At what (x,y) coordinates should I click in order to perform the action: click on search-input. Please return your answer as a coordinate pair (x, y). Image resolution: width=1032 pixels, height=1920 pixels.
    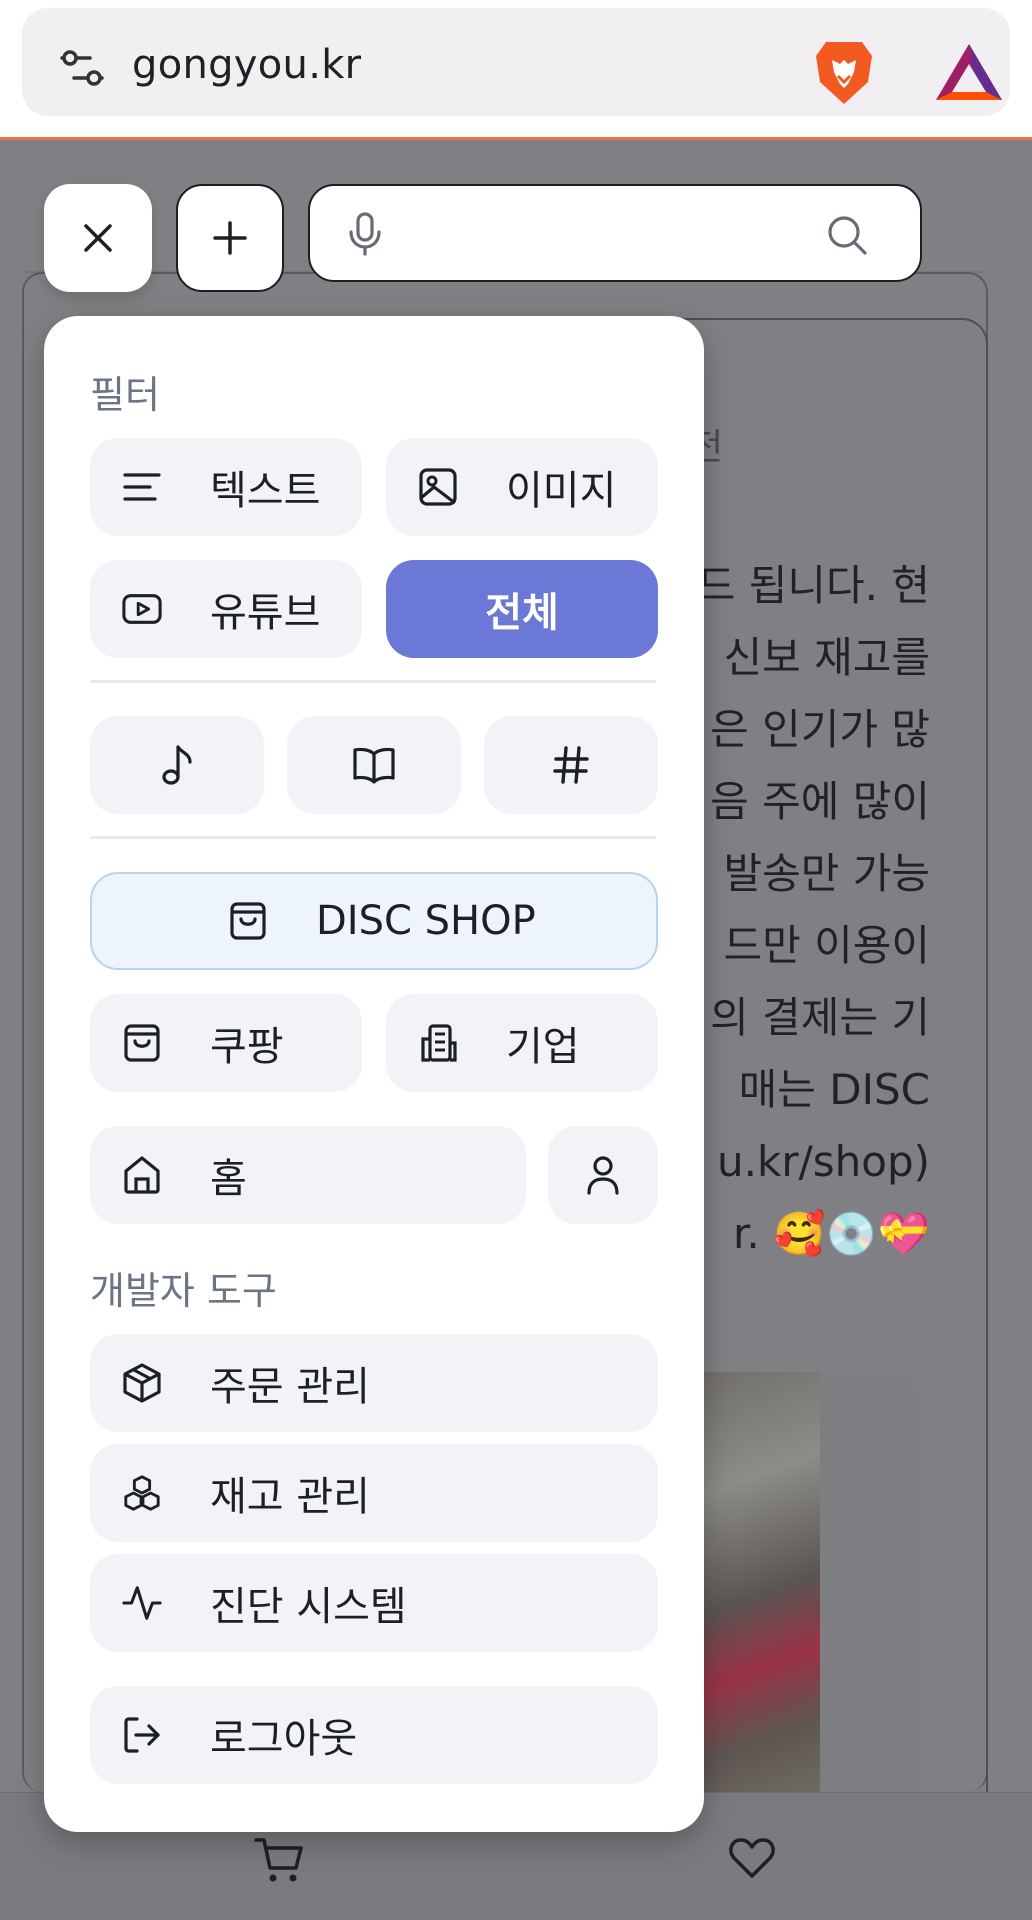
    Looking at the image, I should click on (615, 233).